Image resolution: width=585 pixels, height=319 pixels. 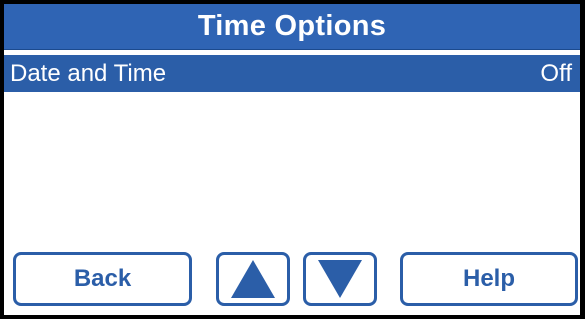 I want to click on up-arrow-icon, so click(x=253, y=279).